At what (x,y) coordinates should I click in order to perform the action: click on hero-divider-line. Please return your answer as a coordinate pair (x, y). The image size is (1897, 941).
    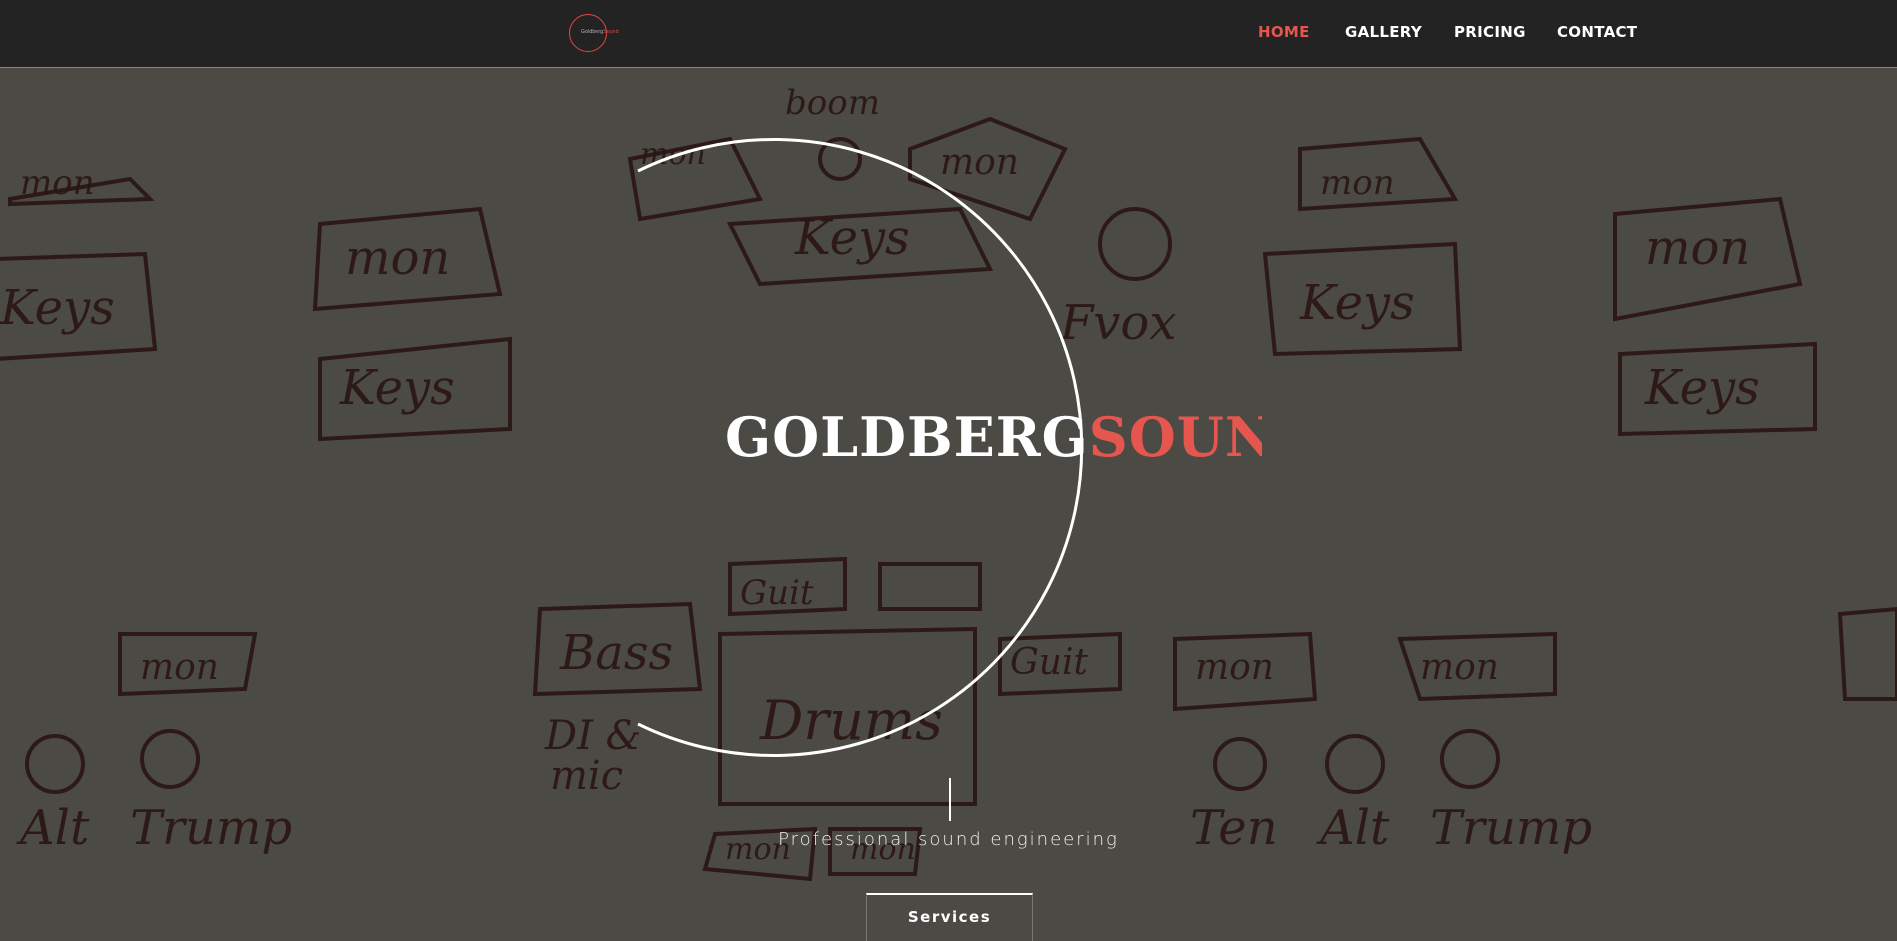
    Looking at the image, I should click on (950, 799).